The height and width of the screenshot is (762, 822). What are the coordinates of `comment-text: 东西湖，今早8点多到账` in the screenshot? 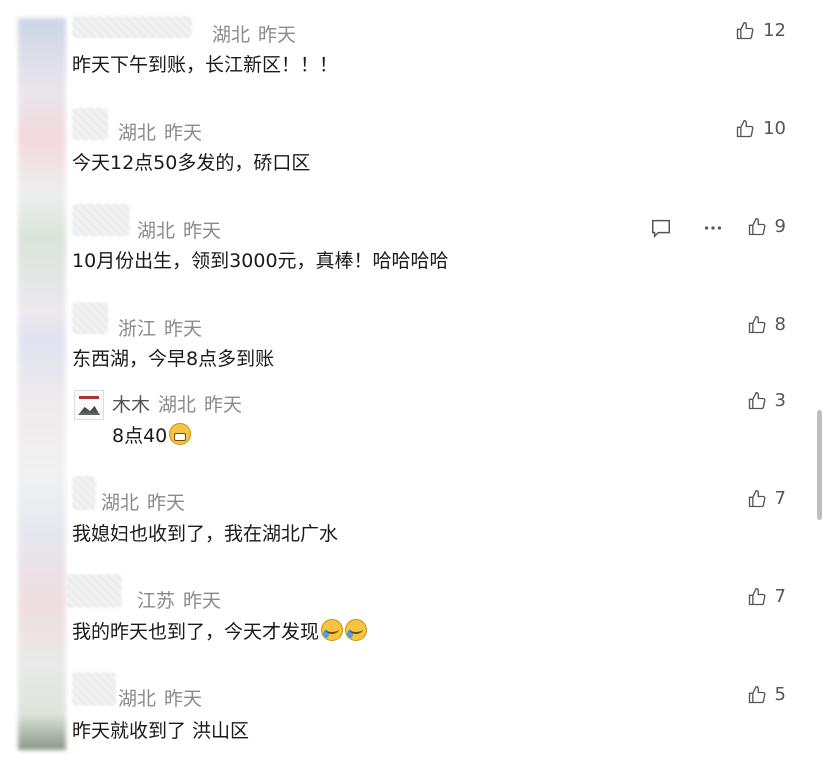 It's located at (173, 359).